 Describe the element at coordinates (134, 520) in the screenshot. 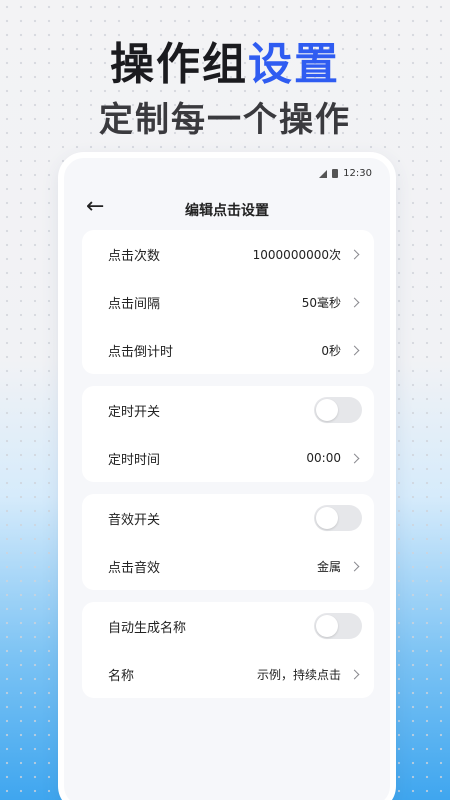

I see `sound-switch-label: 音效开关` at that location.